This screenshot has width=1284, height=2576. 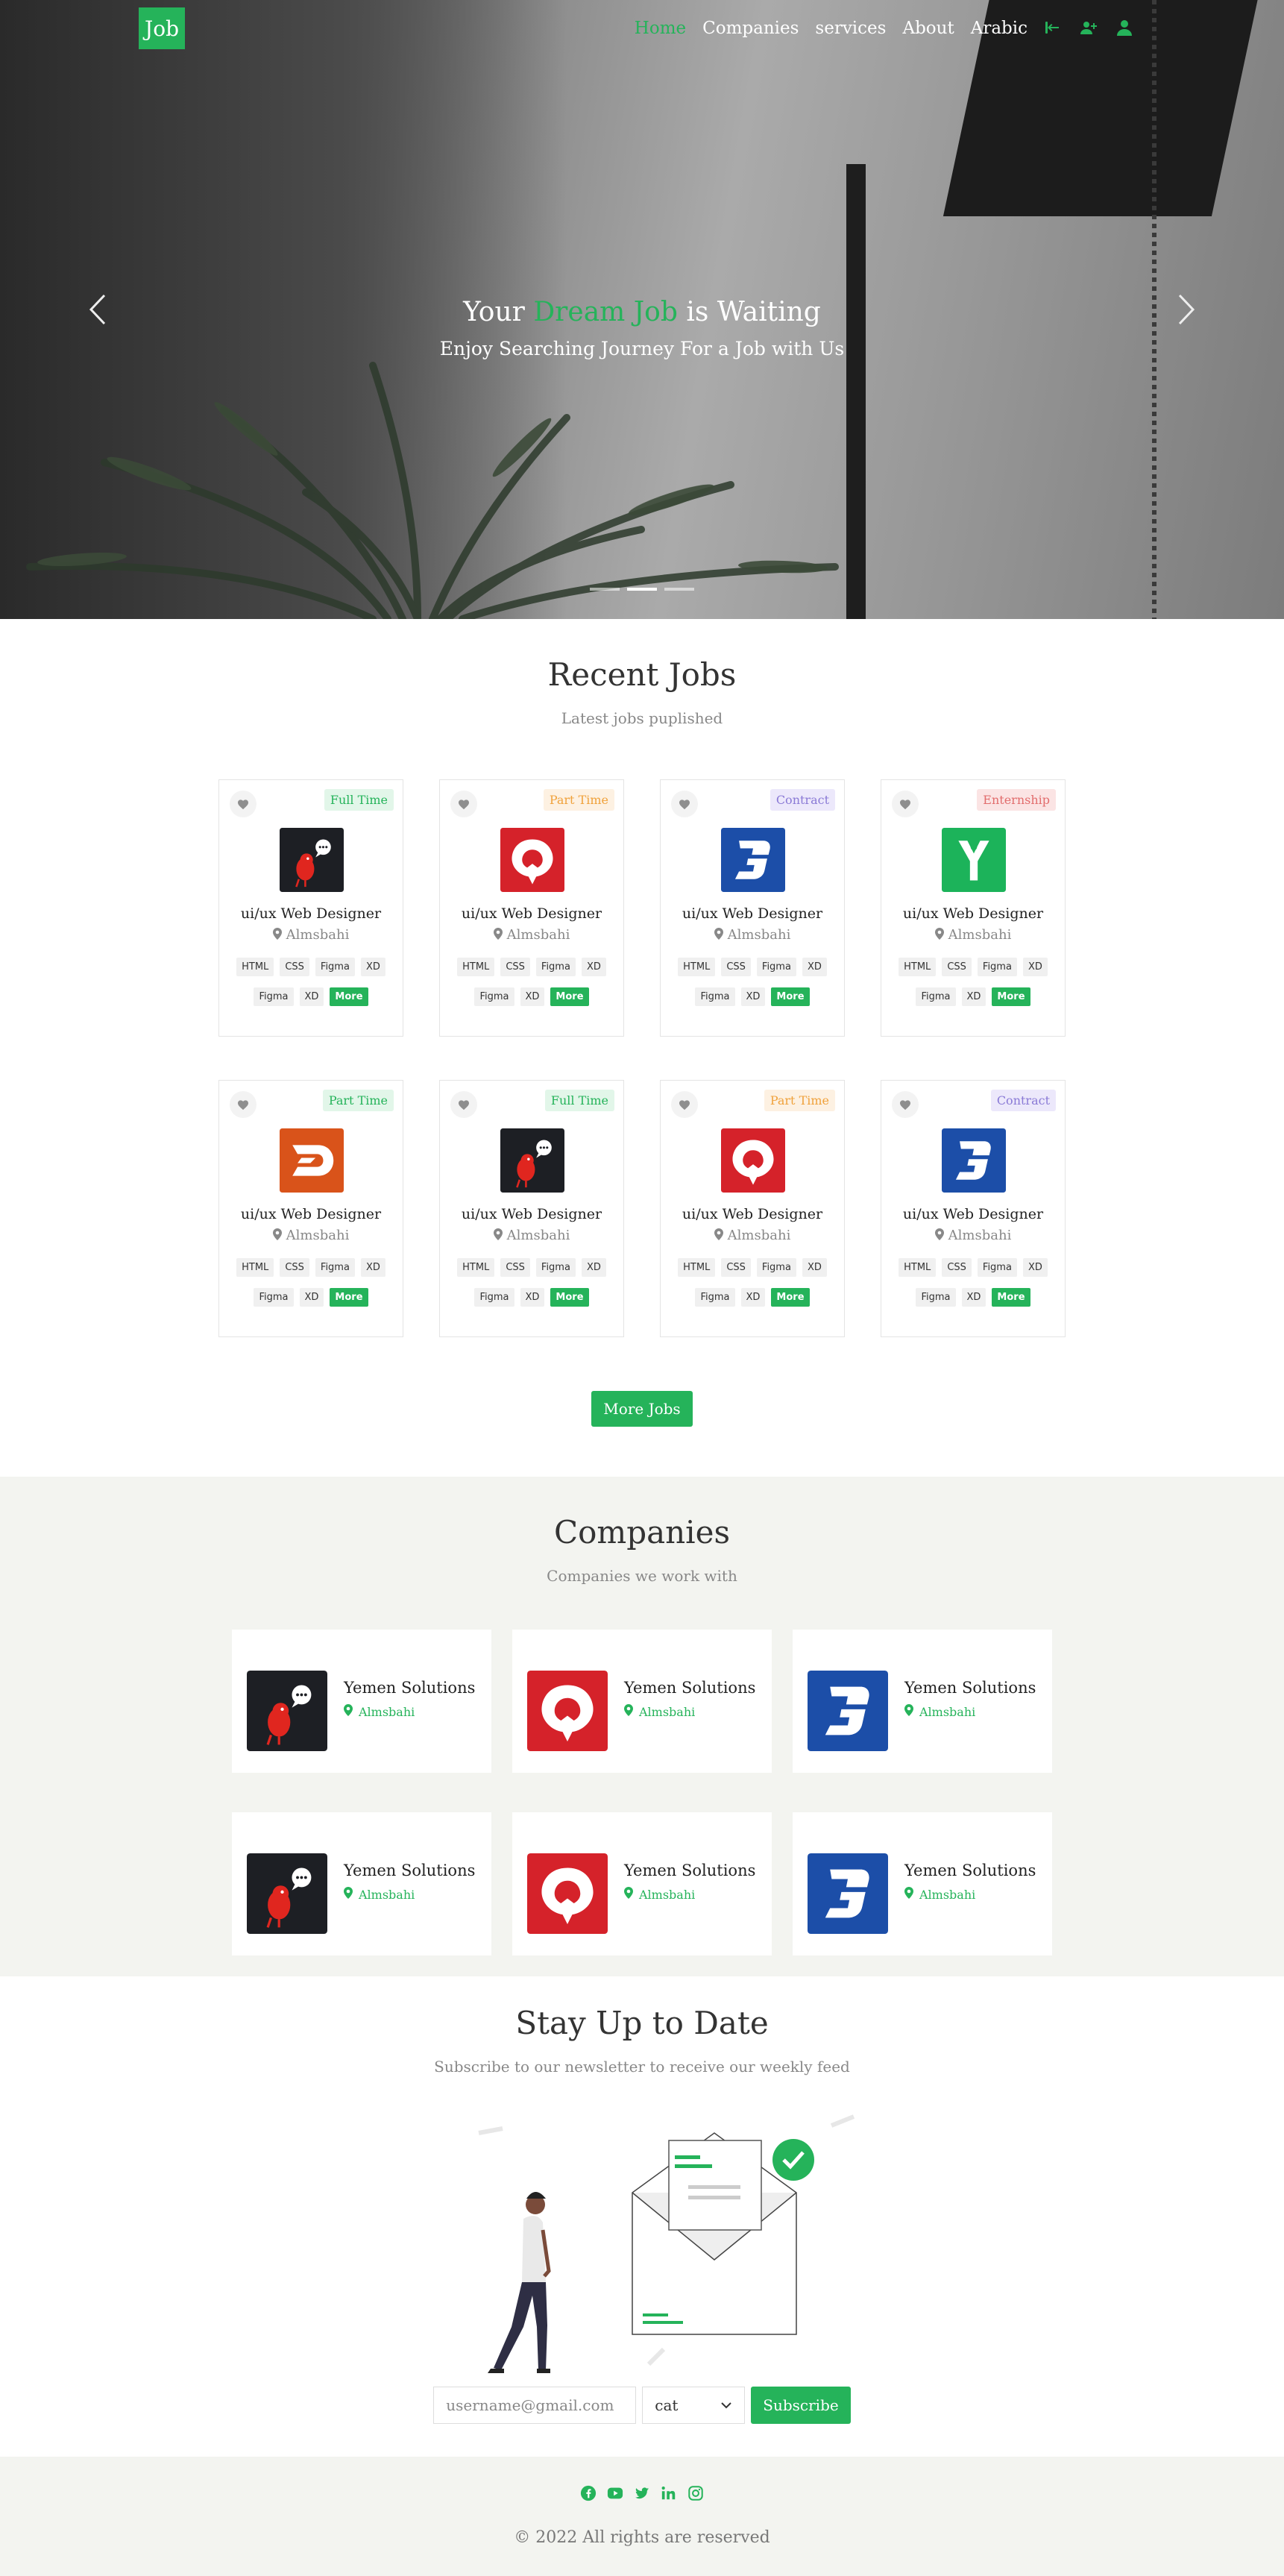 What do you see at coordinates (999, 29) in the screenshot?
I see `nav-arabic-link: Arabic` at bounding box center [999, 29].